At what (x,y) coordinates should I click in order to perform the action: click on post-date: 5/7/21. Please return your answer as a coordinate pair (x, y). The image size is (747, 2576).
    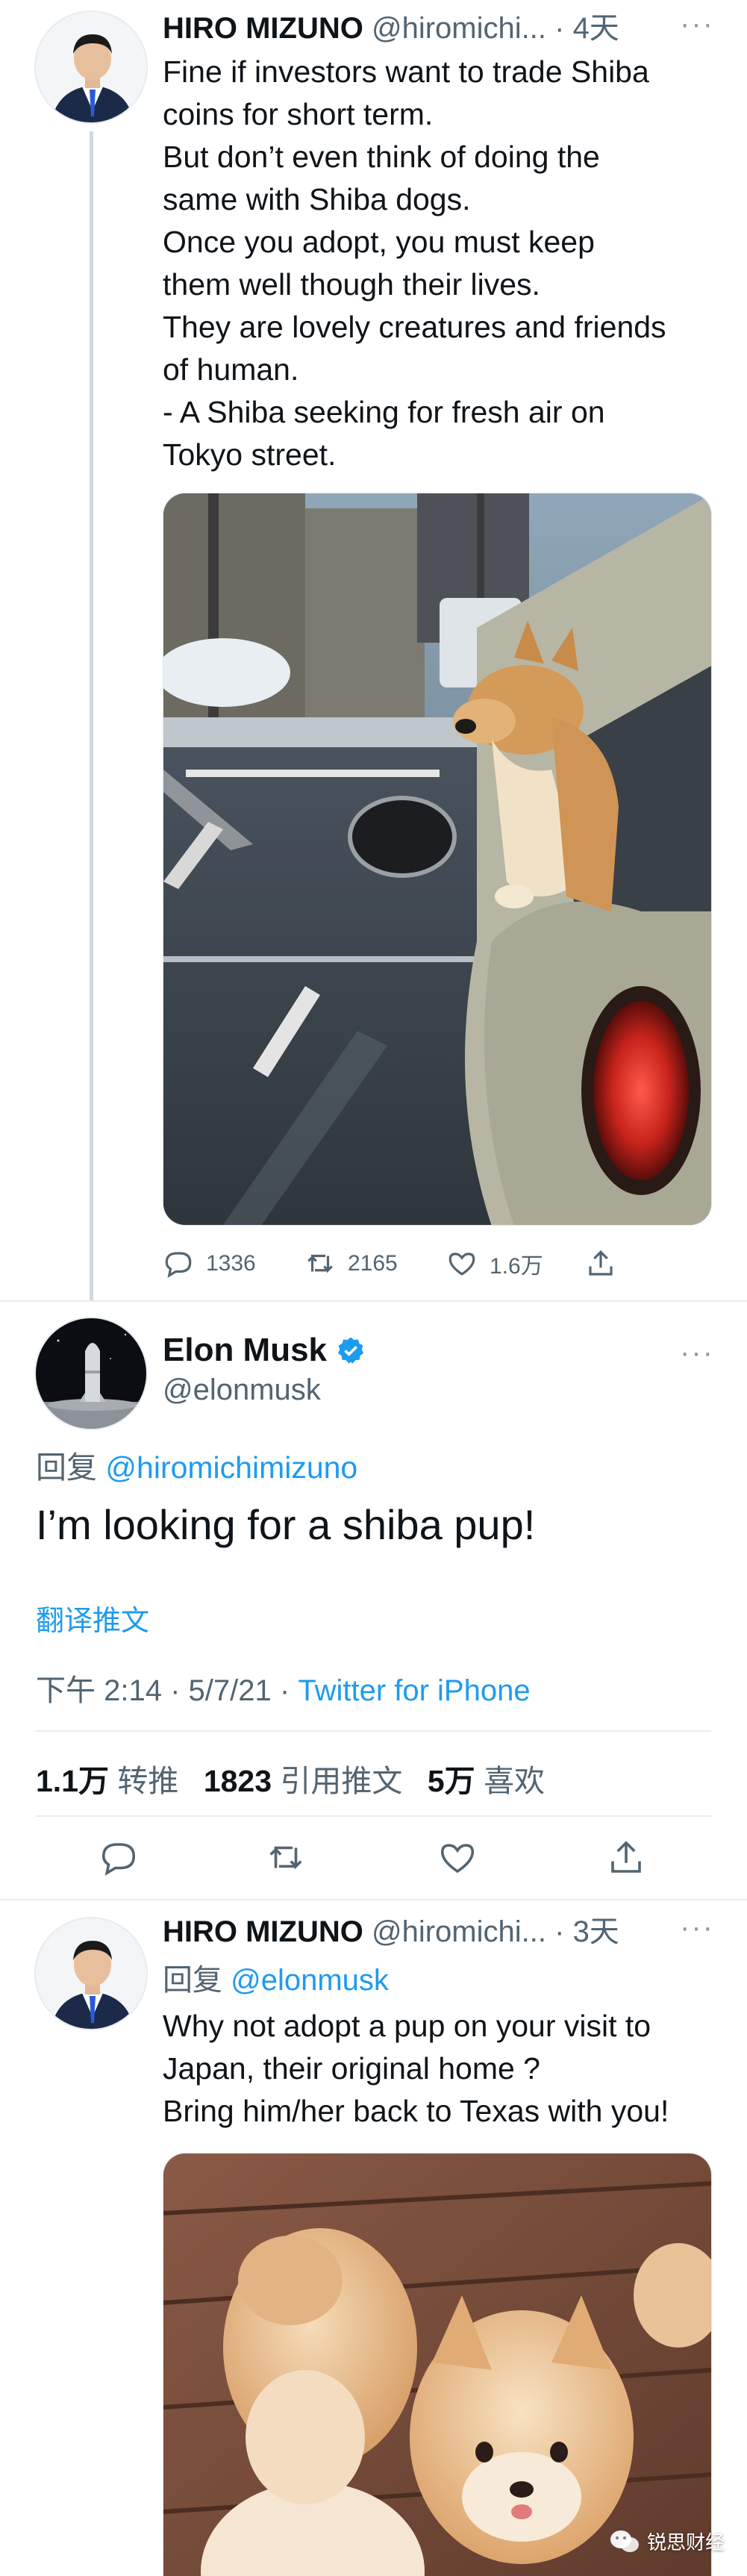
    Looking at the image, I should click on (230, 1690).